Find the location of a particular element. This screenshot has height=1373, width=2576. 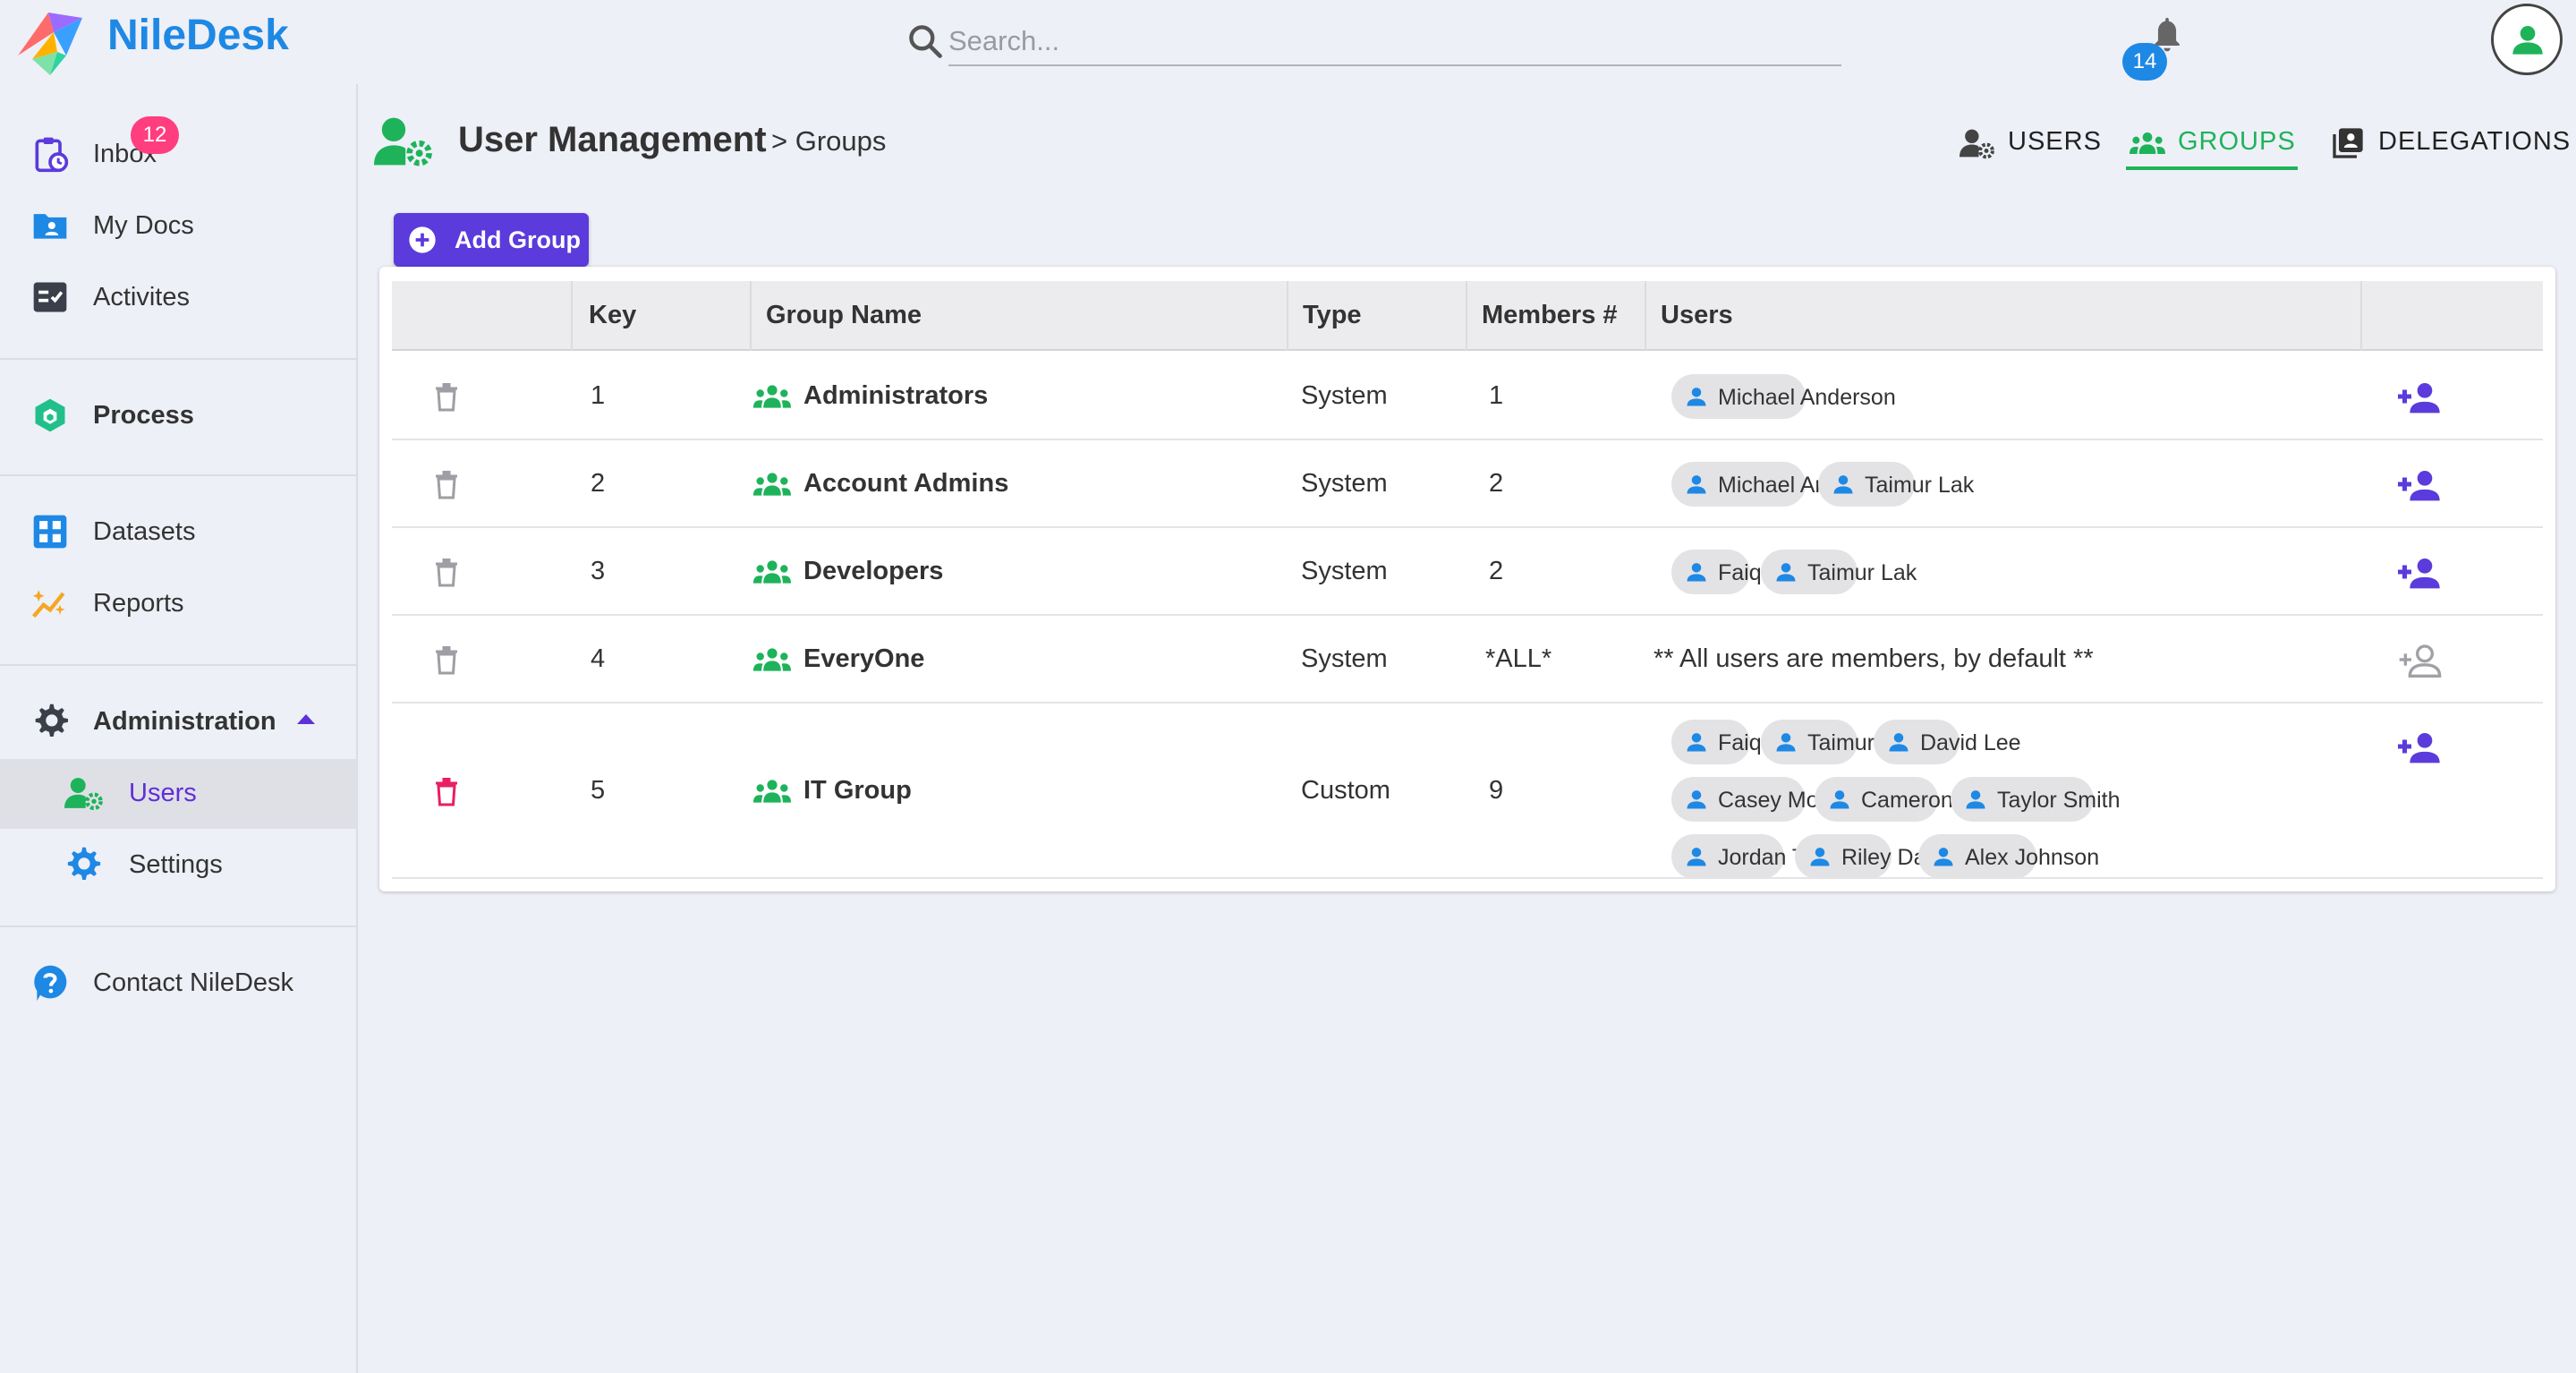

column-header-type: Type is located at coordinates (1332, 315).